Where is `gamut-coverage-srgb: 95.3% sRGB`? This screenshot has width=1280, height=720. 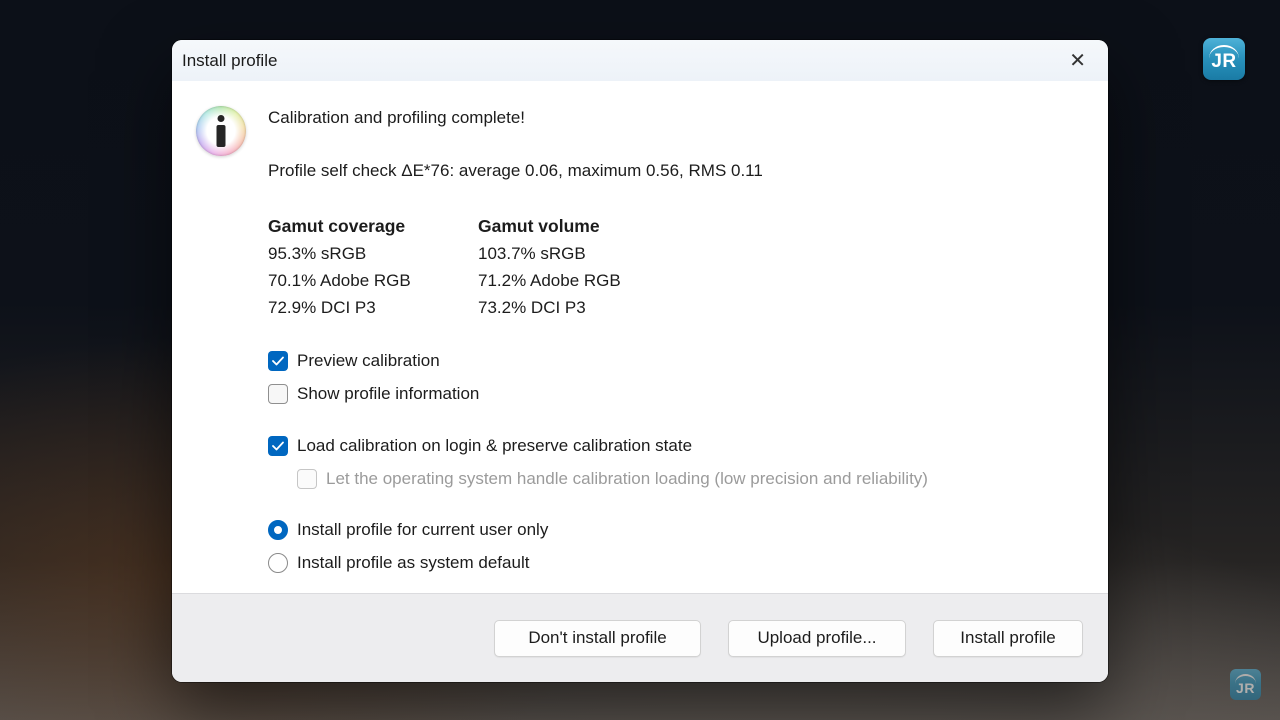
gamut-coverage-srgb: 95.3% sRGB is located at coordinates (317, 253).